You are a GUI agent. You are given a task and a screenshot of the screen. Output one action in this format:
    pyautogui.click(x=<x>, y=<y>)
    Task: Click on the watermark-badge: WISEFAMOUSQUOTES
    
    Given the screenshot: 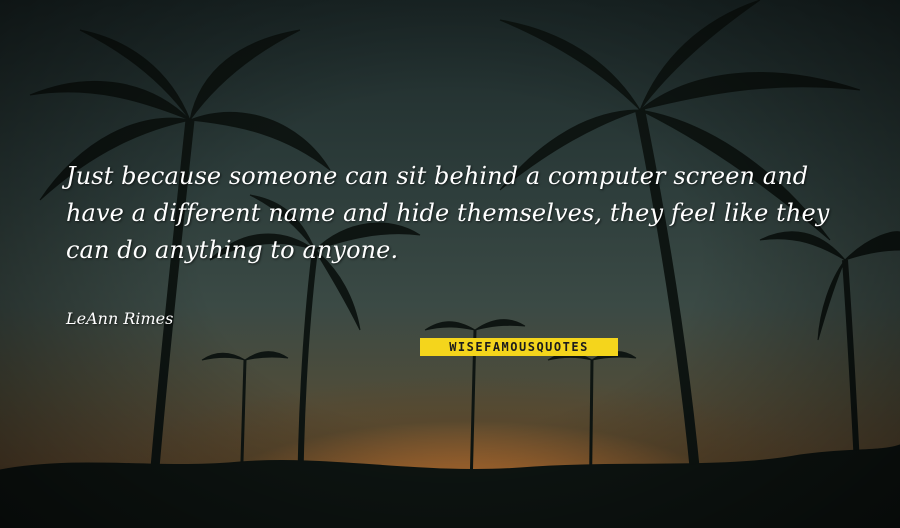 What is the action you would take?
    pyautogui.click(x=519, y=347)
    